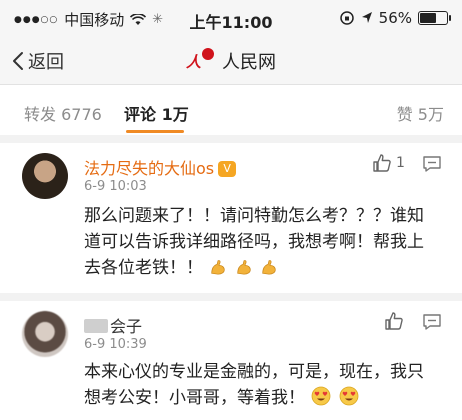 The width and height of the screenshot is (462, 420). What do you see at coordinates (249, 62) in the screenshot?
I see `page-title: 人民网` at bounding box center [249, 62].